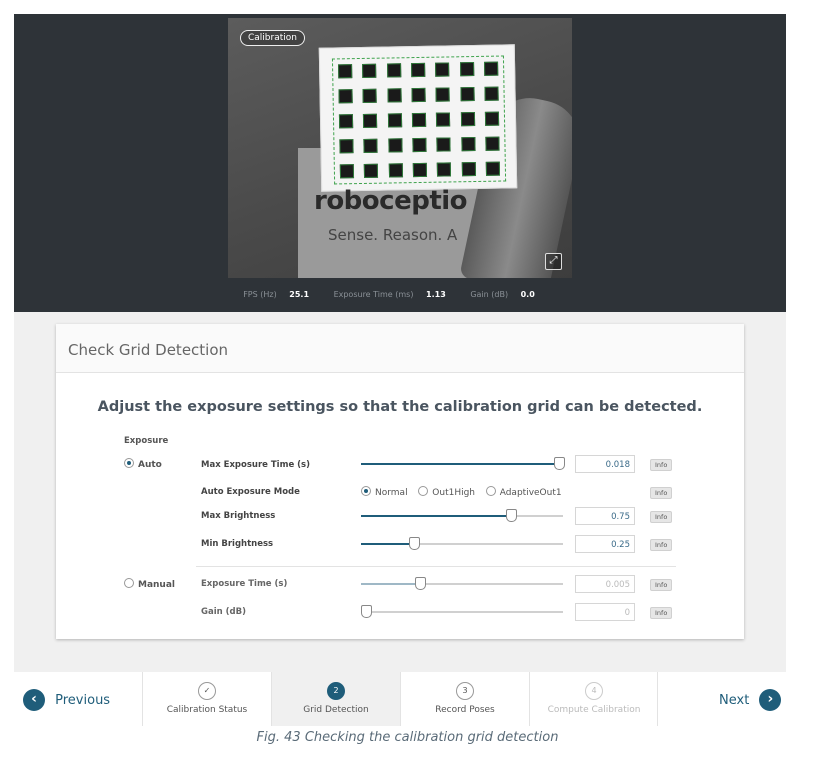 The image size is (815, 759). Describe the element at coordinates (237, 544) in the screenshot. I see `min-brightness-label: Min Brightness` at that location.